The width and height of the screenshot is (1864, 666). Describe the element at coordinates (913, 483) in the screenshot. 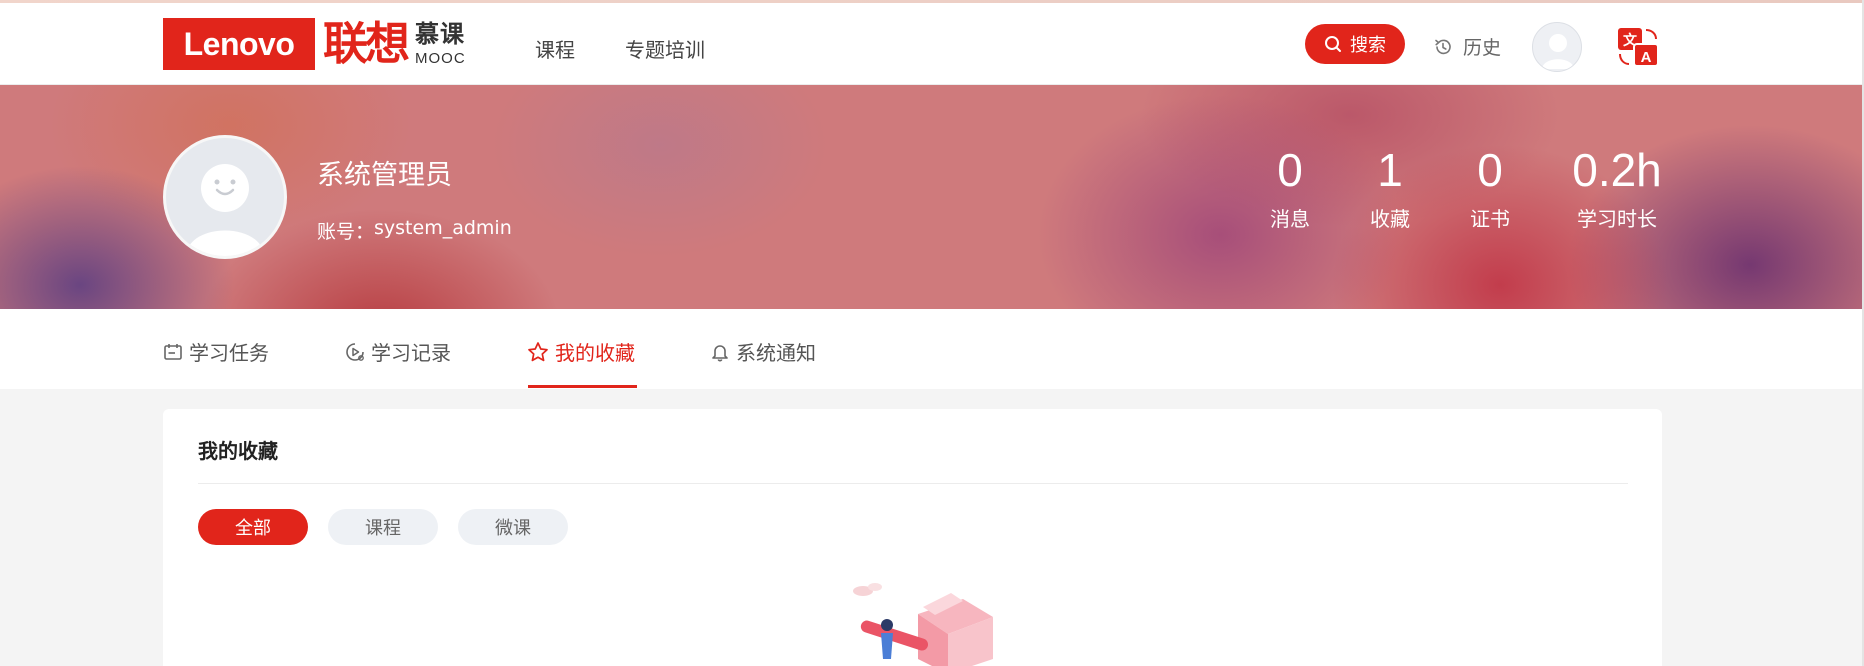

I see `card-divider` at that location.